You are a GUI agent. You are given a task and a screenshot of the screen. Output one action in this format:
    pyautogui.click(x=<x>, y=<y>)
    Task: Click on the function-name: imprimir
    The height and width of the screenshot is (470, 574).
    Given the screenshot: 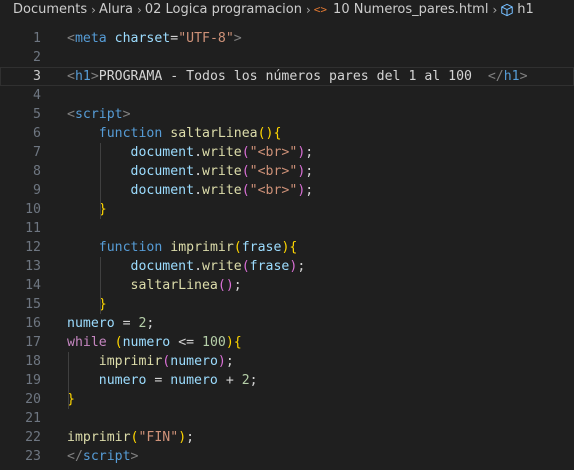 What is the action you would take?
    pyautogui.click(x=99, y=437)
    